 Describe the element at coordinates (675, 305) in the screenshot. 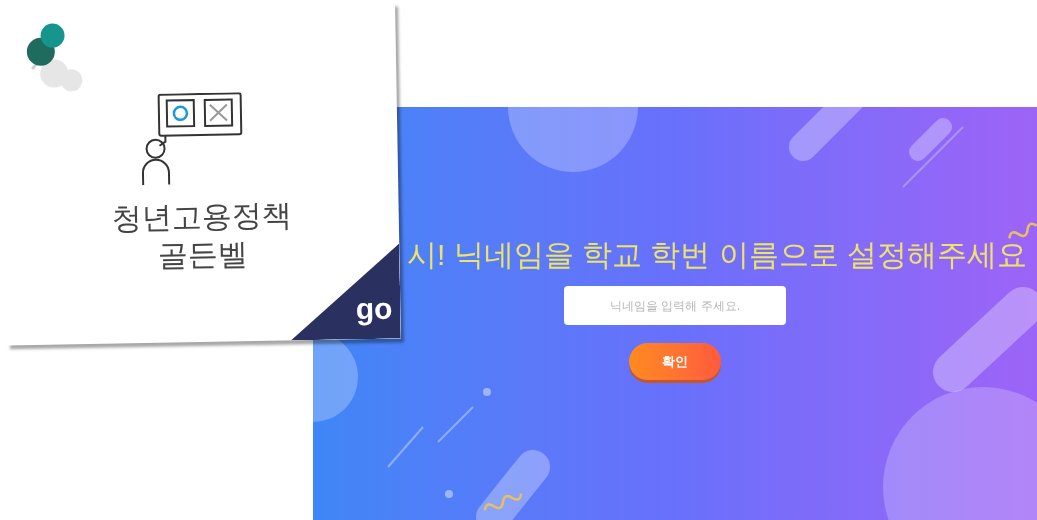

I see `nickname-field: 닉네임을 입력해 주세요.` at that location.